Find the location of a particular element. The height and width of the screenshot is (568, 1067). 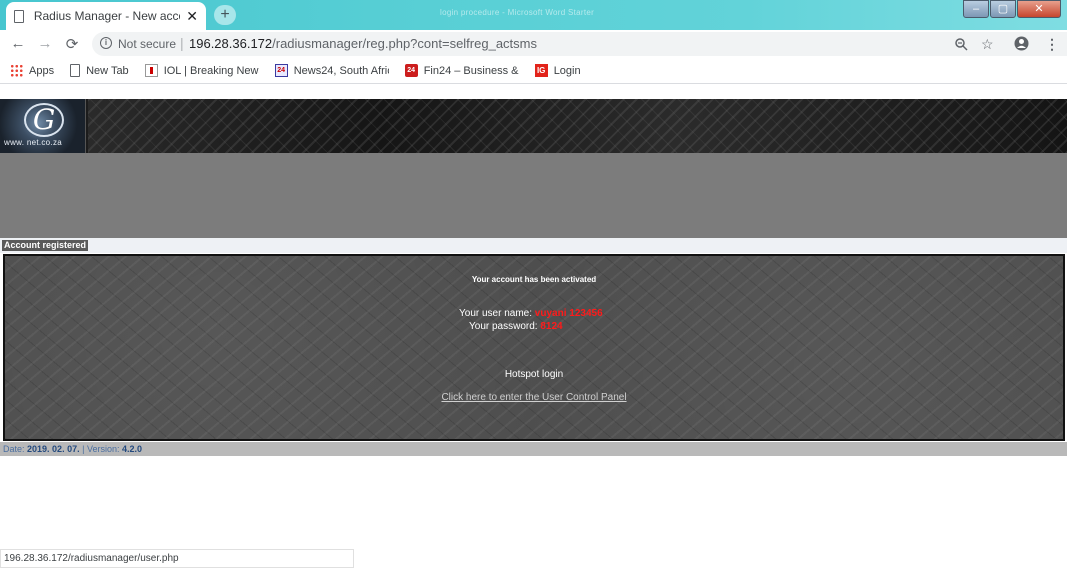

url-host: 196.28.36.172 is located at coordinates (231, 43).